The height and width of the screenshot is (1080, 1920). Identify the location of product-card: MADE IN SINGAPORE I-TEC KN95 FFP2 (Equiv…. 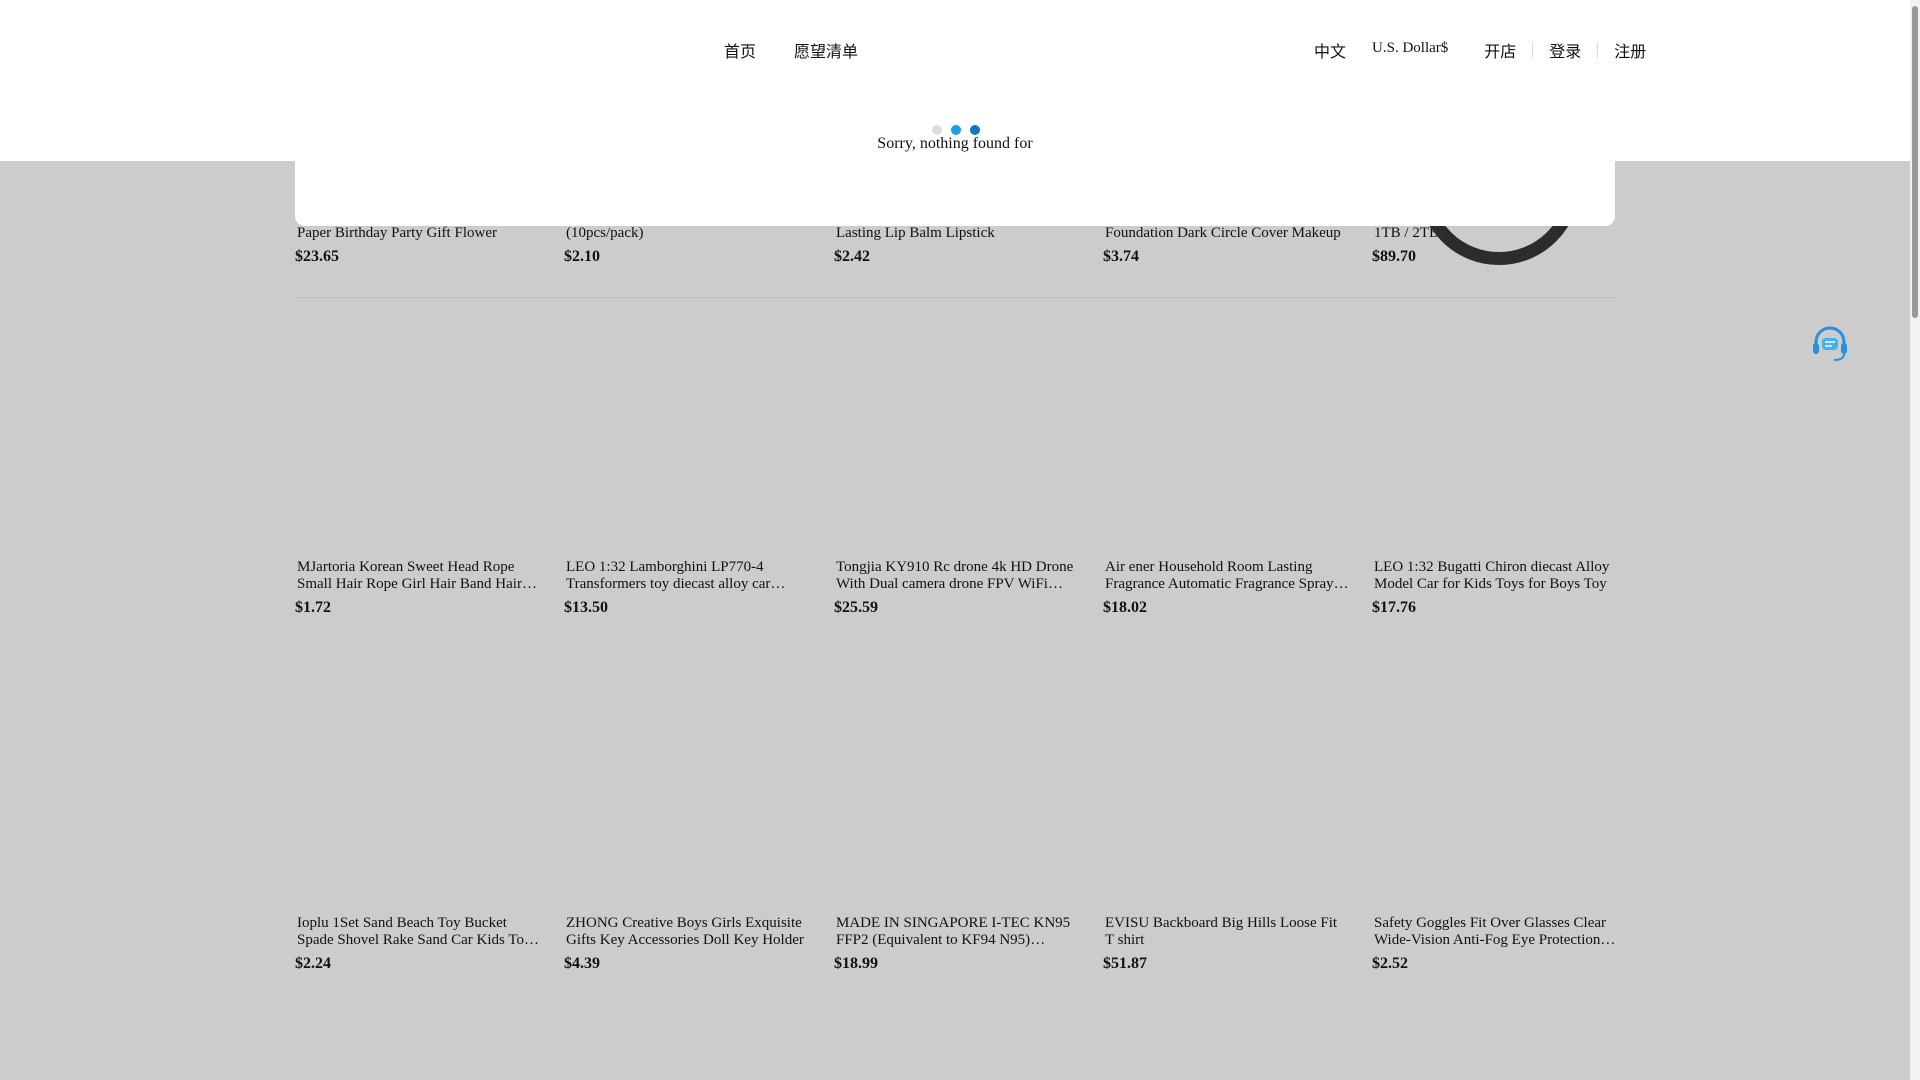
(959, 944).